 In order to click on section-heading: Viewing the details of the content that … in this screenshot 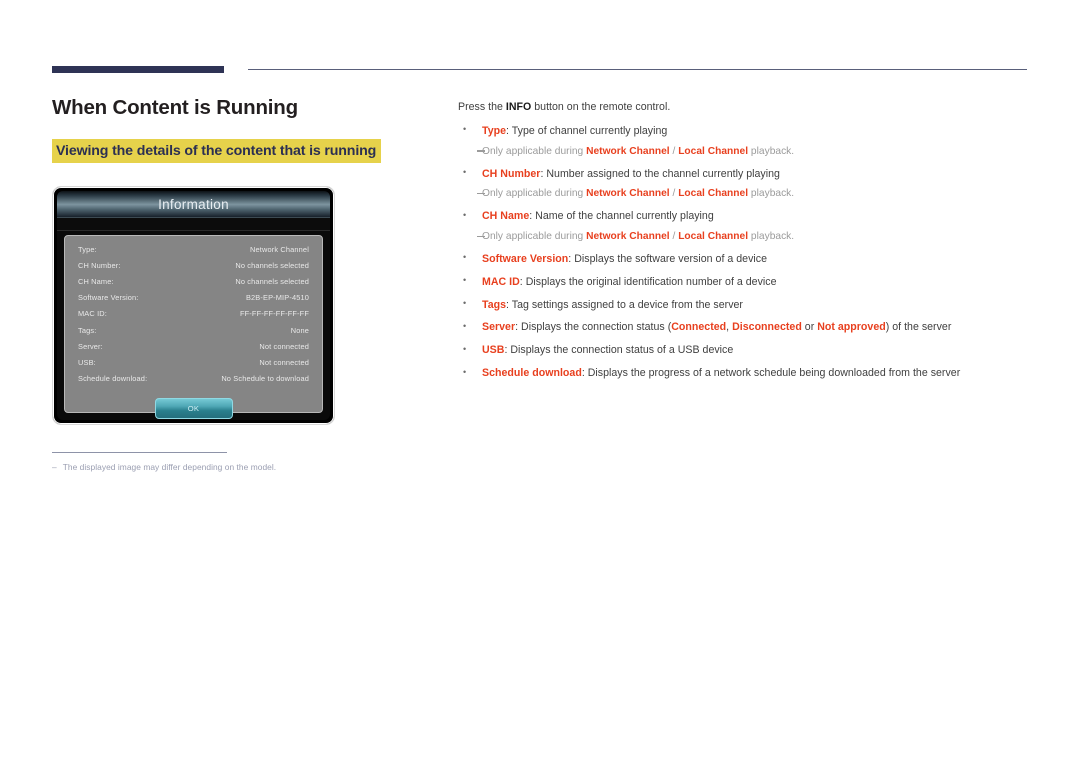, I will do `click(217, 150)`.